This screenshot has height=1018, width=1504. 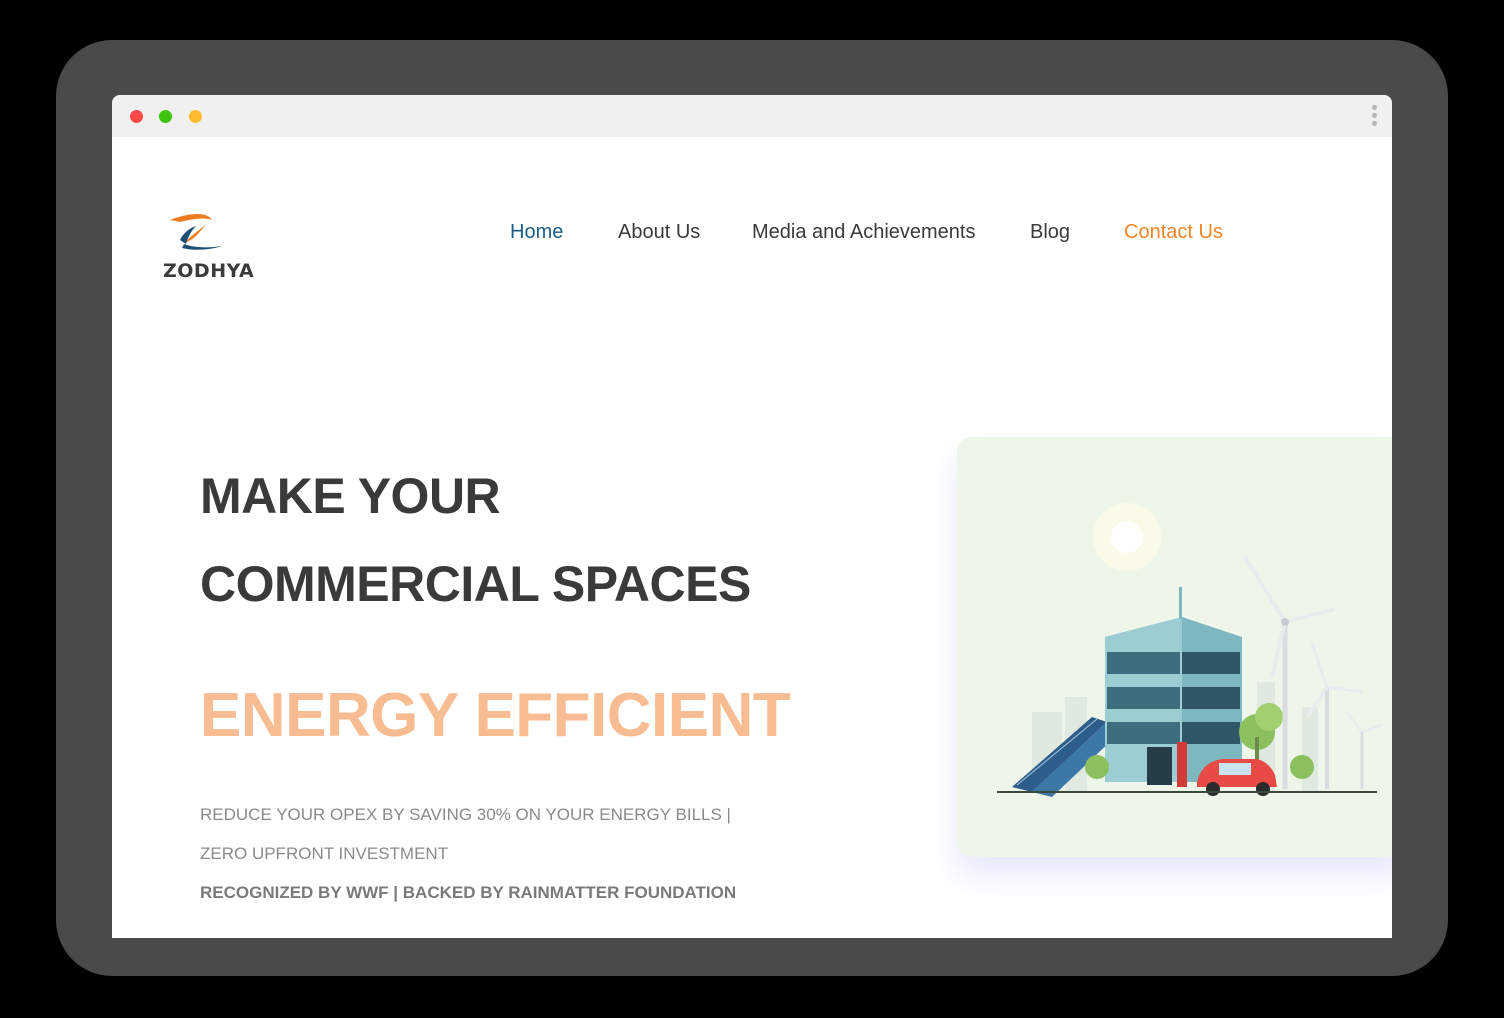 I want to click on hero-heading-line-2: COMMERCIAL SPACES, so click(x=475, y=584).